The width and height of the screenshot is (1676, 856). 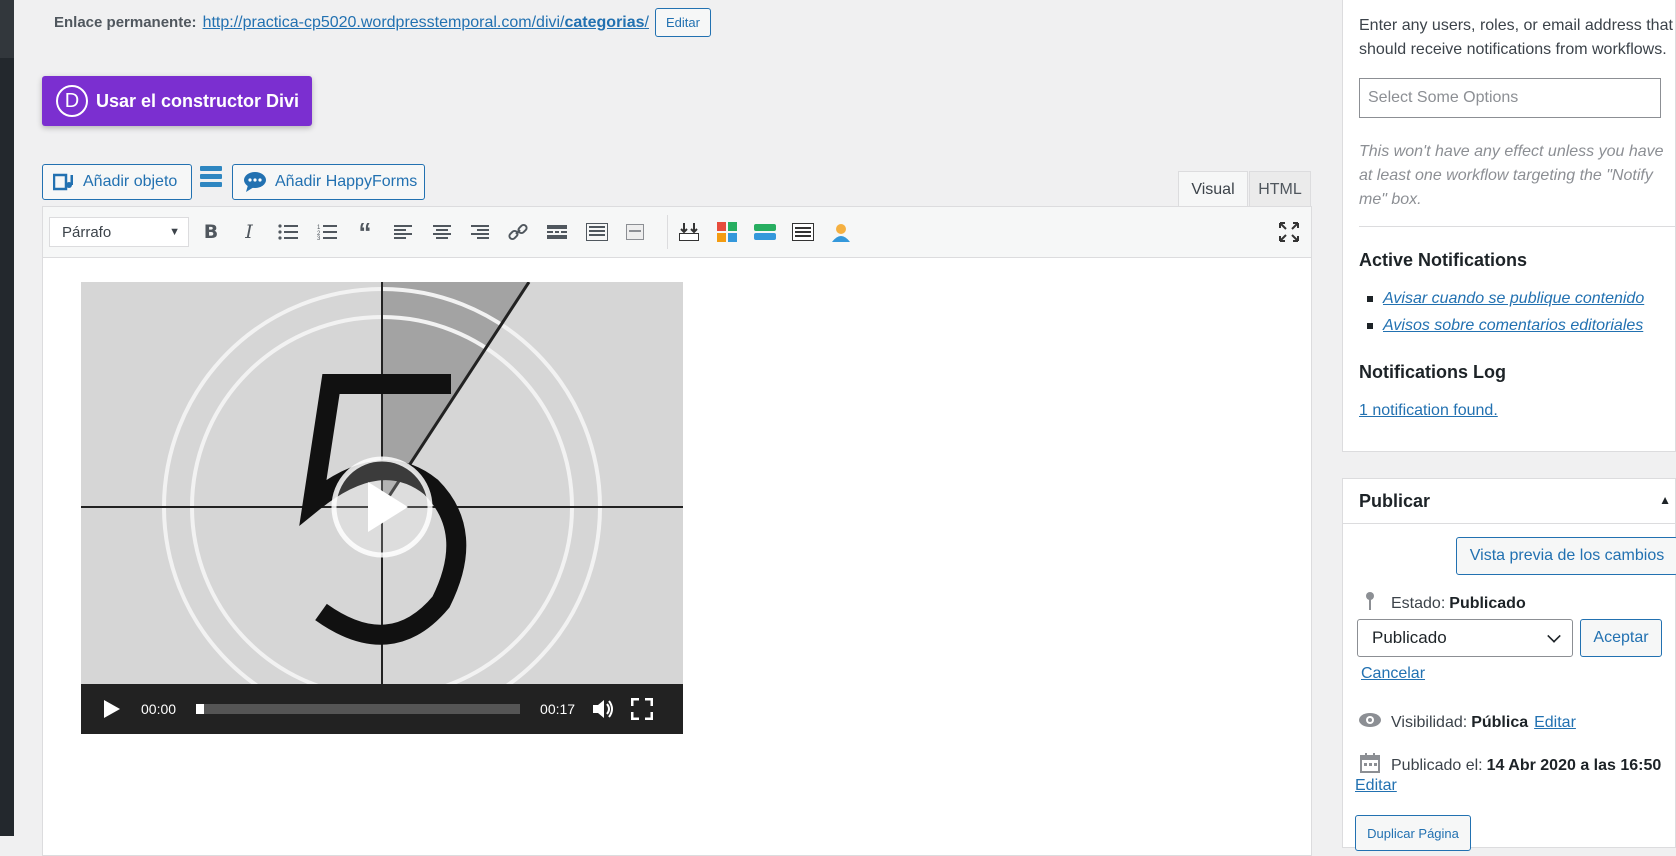 What do you see at coordinates (288, 232) in the screenshot?
I see `bullet-list-icon` at bounding box center [288, 232].